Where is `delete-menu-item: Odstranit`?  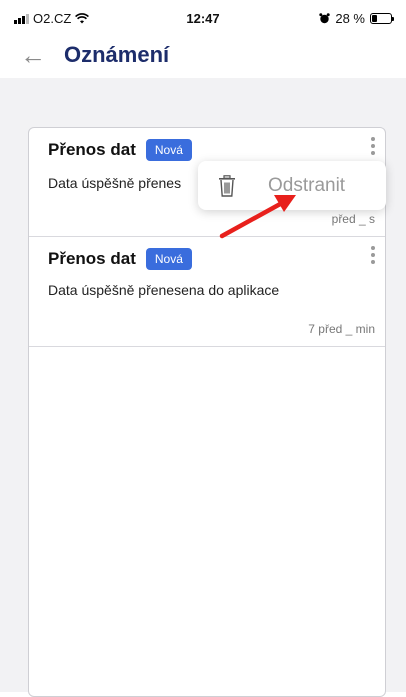
delete-menu-item: Odstranit is located at coordinates (292, 185).